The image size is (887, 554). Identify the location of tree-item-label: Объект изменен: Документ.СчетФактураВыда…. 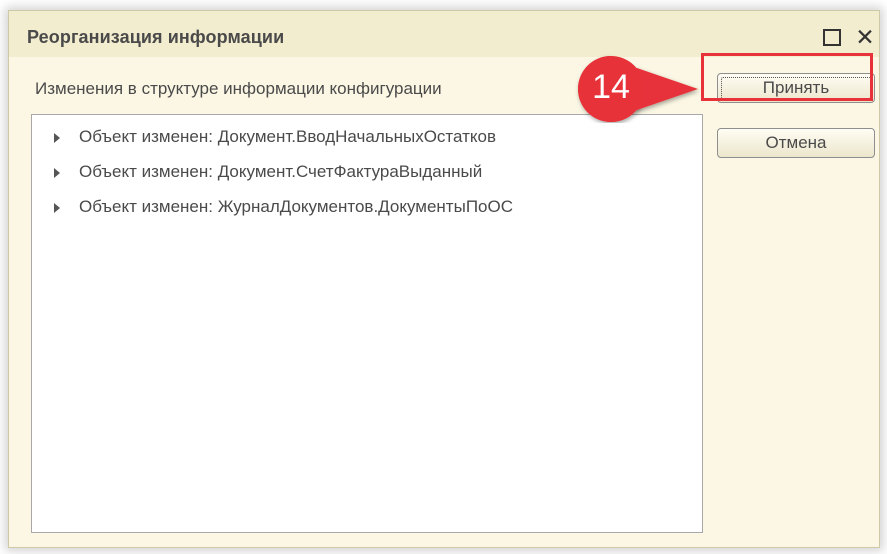
(281, 171).